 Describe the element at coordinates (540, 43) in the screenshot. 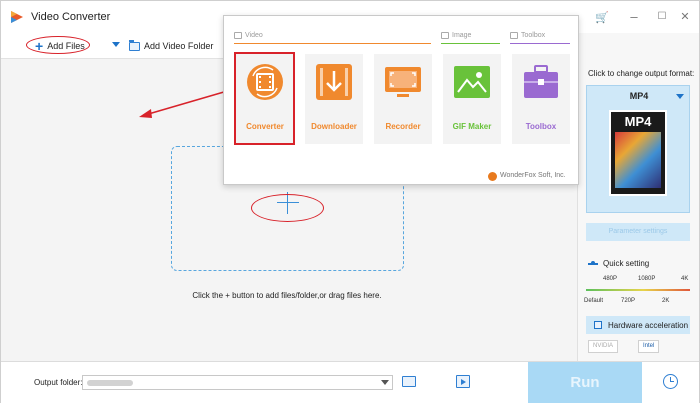

I see `toolbox-section-rule` at that location.